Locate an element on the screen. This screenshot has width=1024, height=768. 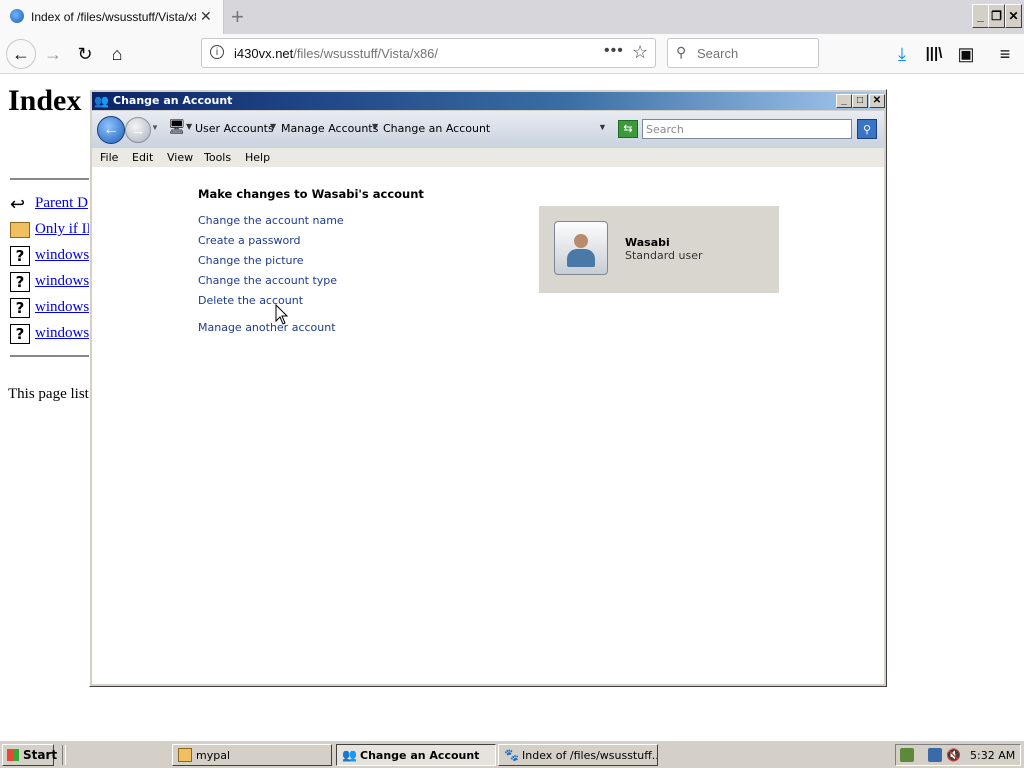
quicklaunch-divider is located at coordinates (64, 755).